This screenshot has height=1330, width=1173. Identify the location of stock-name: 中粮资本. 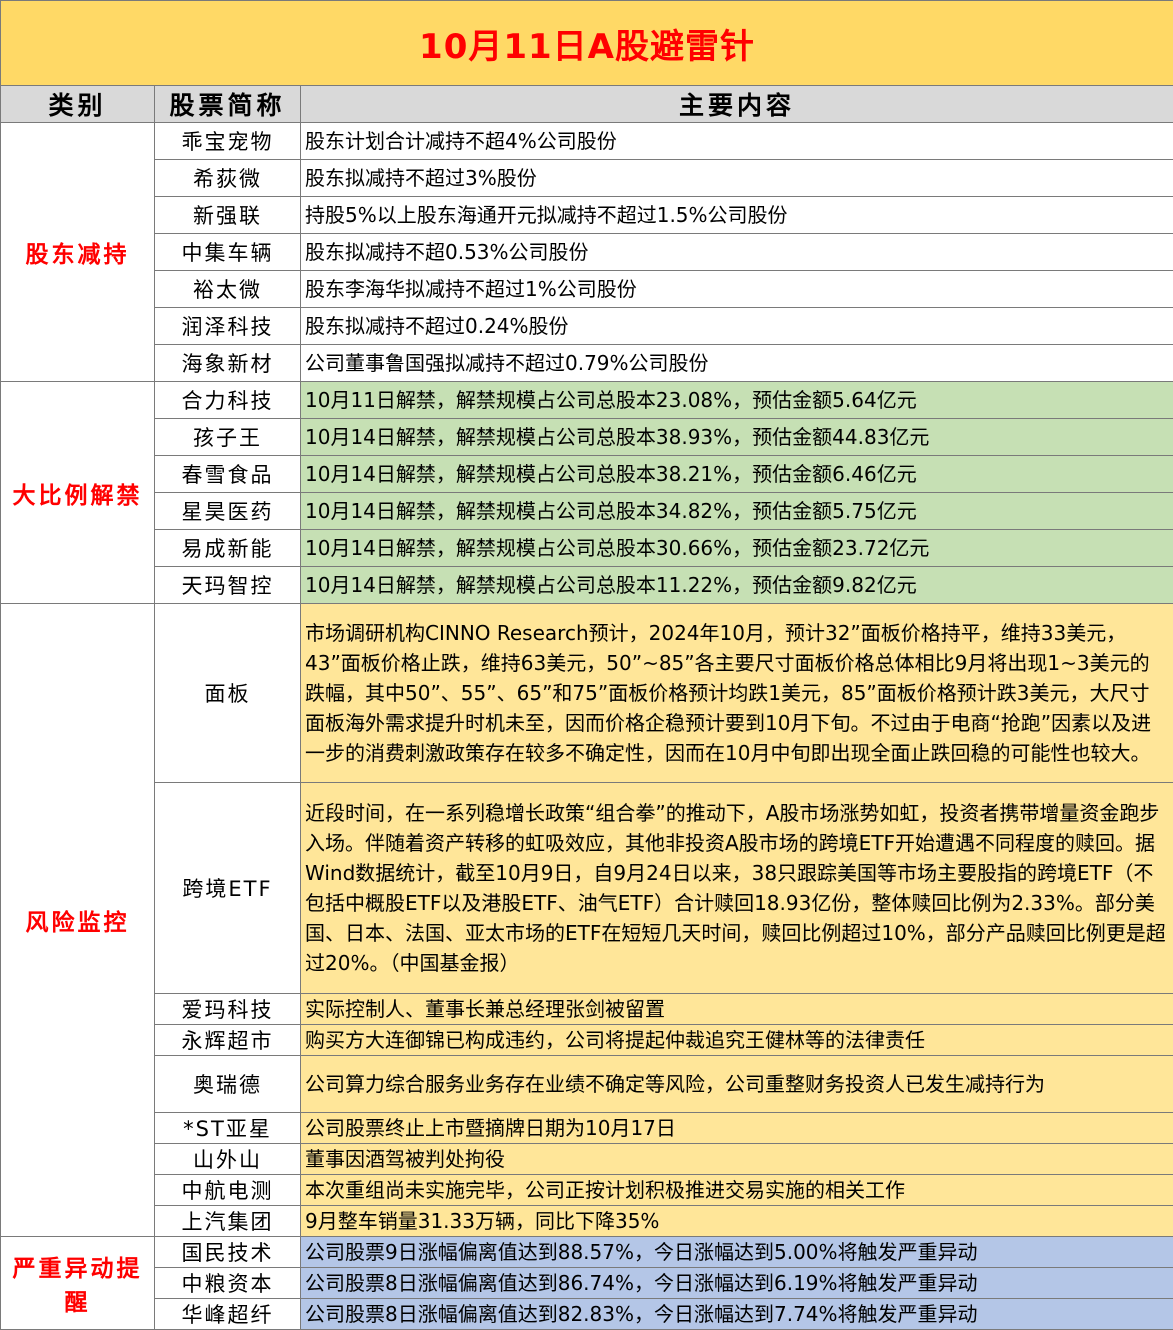
(228, 1283).